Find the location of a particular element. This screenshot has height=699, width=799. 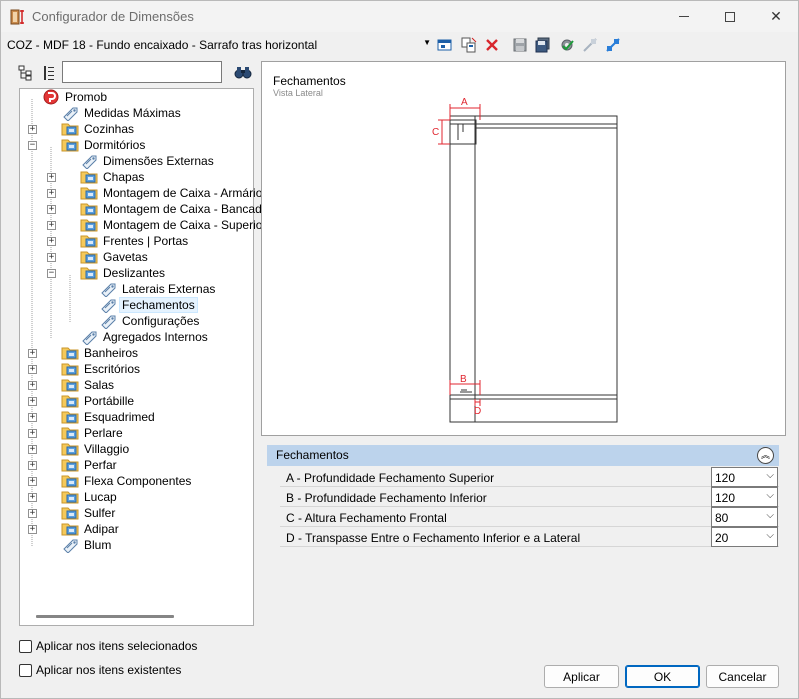

tree-item: Gavetas is located at coordinates (115, 257).